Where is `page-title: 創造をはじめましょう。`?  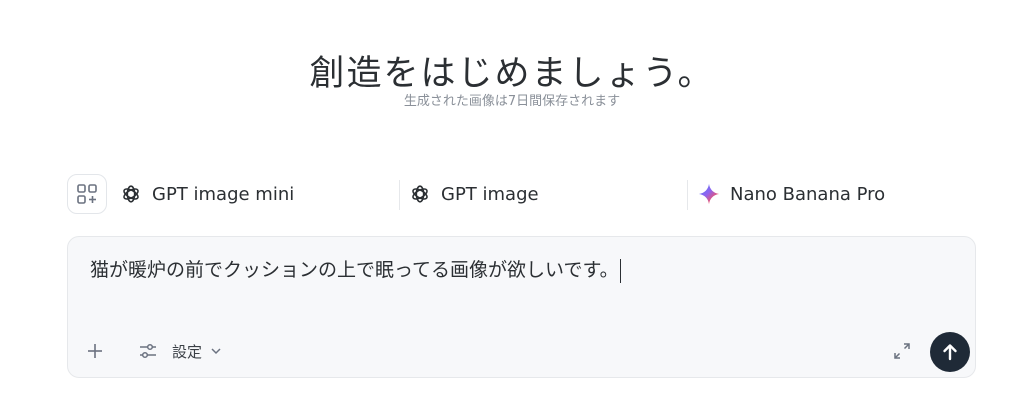
page-title: 創造をはじめましょう。 is located at coordinates (512, 74).